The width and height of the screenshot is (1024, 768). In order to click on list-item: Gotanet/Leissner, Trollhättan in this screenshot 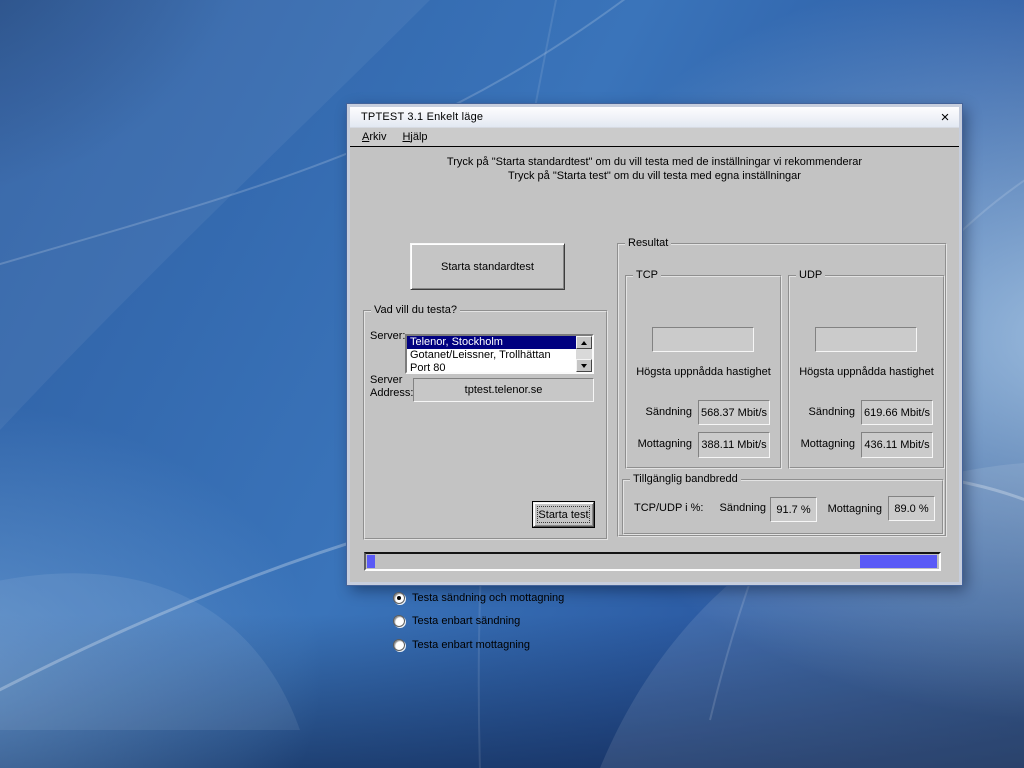, I will do `click(491, 355)`.